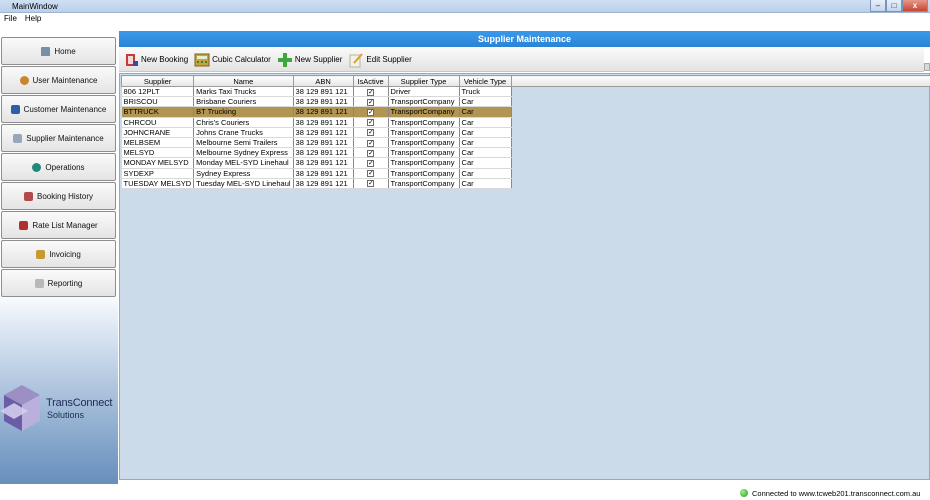  I want to click on sidebar-item-label: Rate List Manager, so click(65, 225).